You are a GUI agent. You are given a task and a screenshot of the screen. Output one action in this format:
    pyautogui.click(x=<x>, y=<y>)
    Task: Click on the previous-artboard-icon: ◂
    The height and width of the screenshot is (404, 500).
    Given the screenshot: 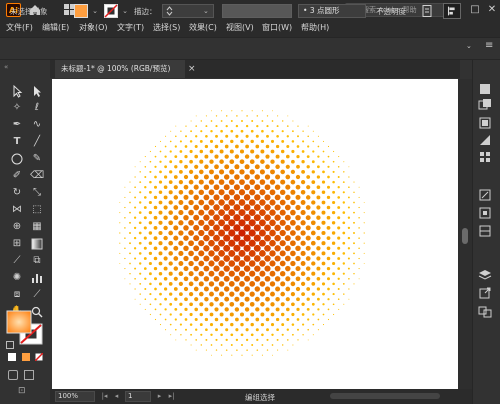 What is the action you would take?
    pyautogui.click(x=116, y=396)
    